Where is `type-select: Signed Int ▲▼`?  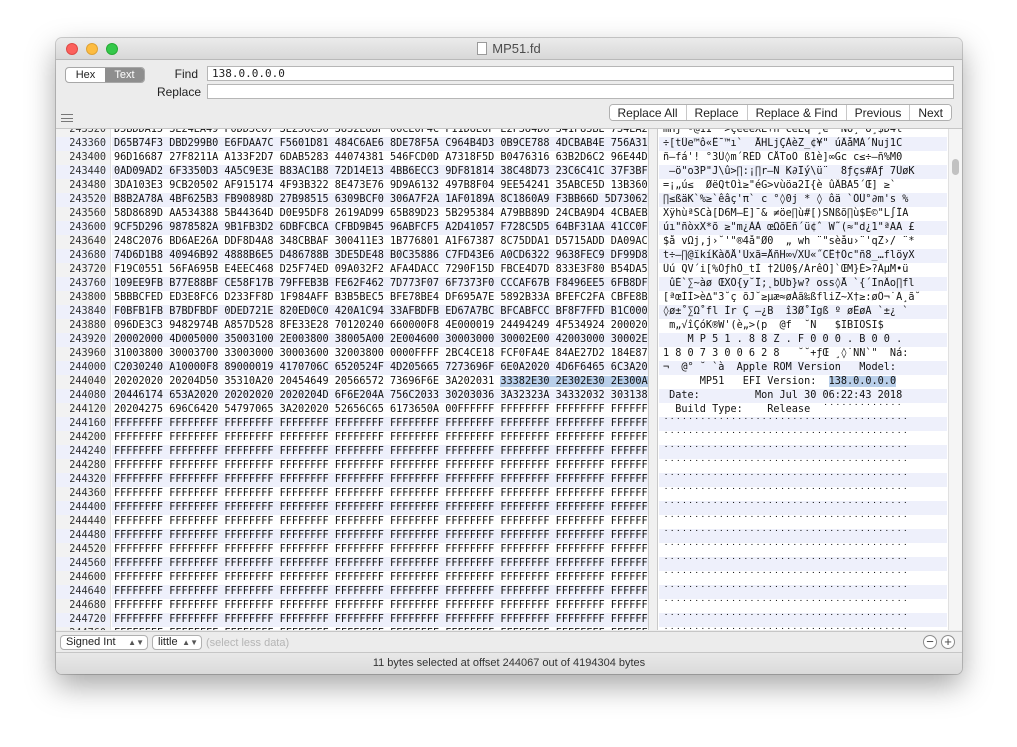
type-select: Signed Int ▲▼ is located at coordinates (104, 642).